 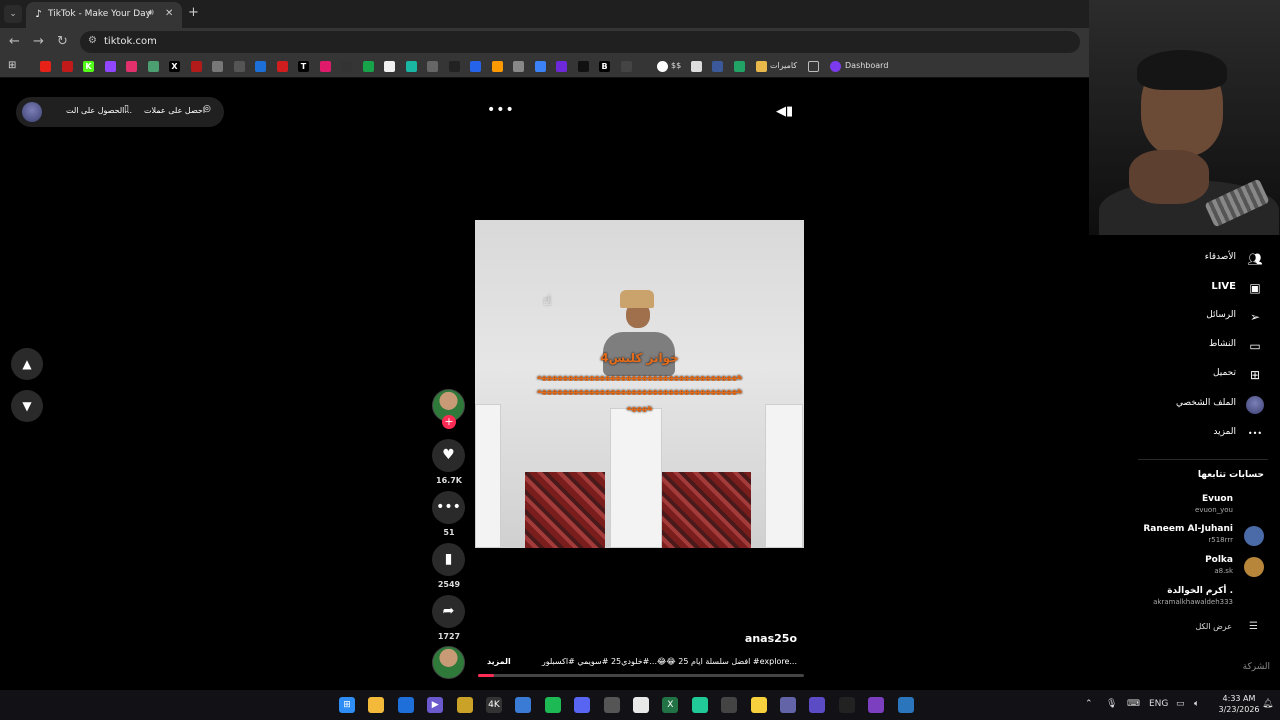 What do you see at coordinates (1219, 560) in the screenshot?
I see `account-name: Polka` at bounding box center [1219, 560].